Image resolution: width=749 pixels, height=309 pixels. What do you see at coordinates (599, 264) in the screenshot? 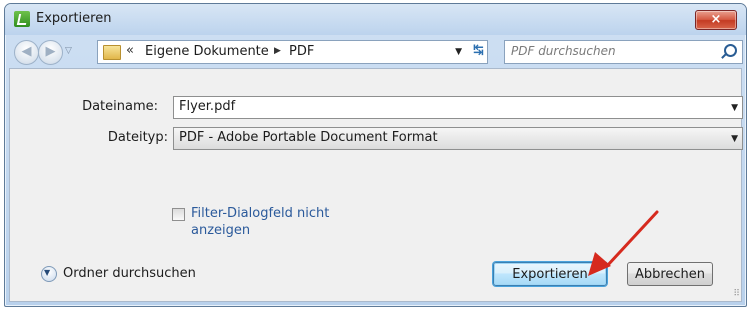
I see `annotation-arrow-head` at bounding box center [599, 264].